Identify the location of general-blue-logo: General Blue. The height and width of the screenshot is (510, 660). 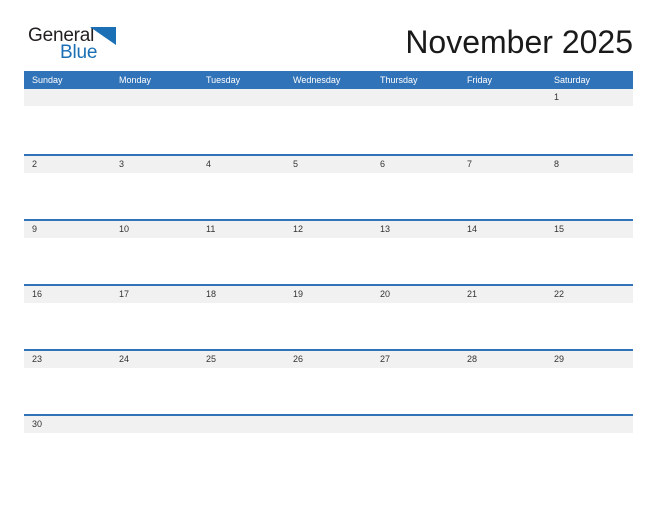
(93, 48).